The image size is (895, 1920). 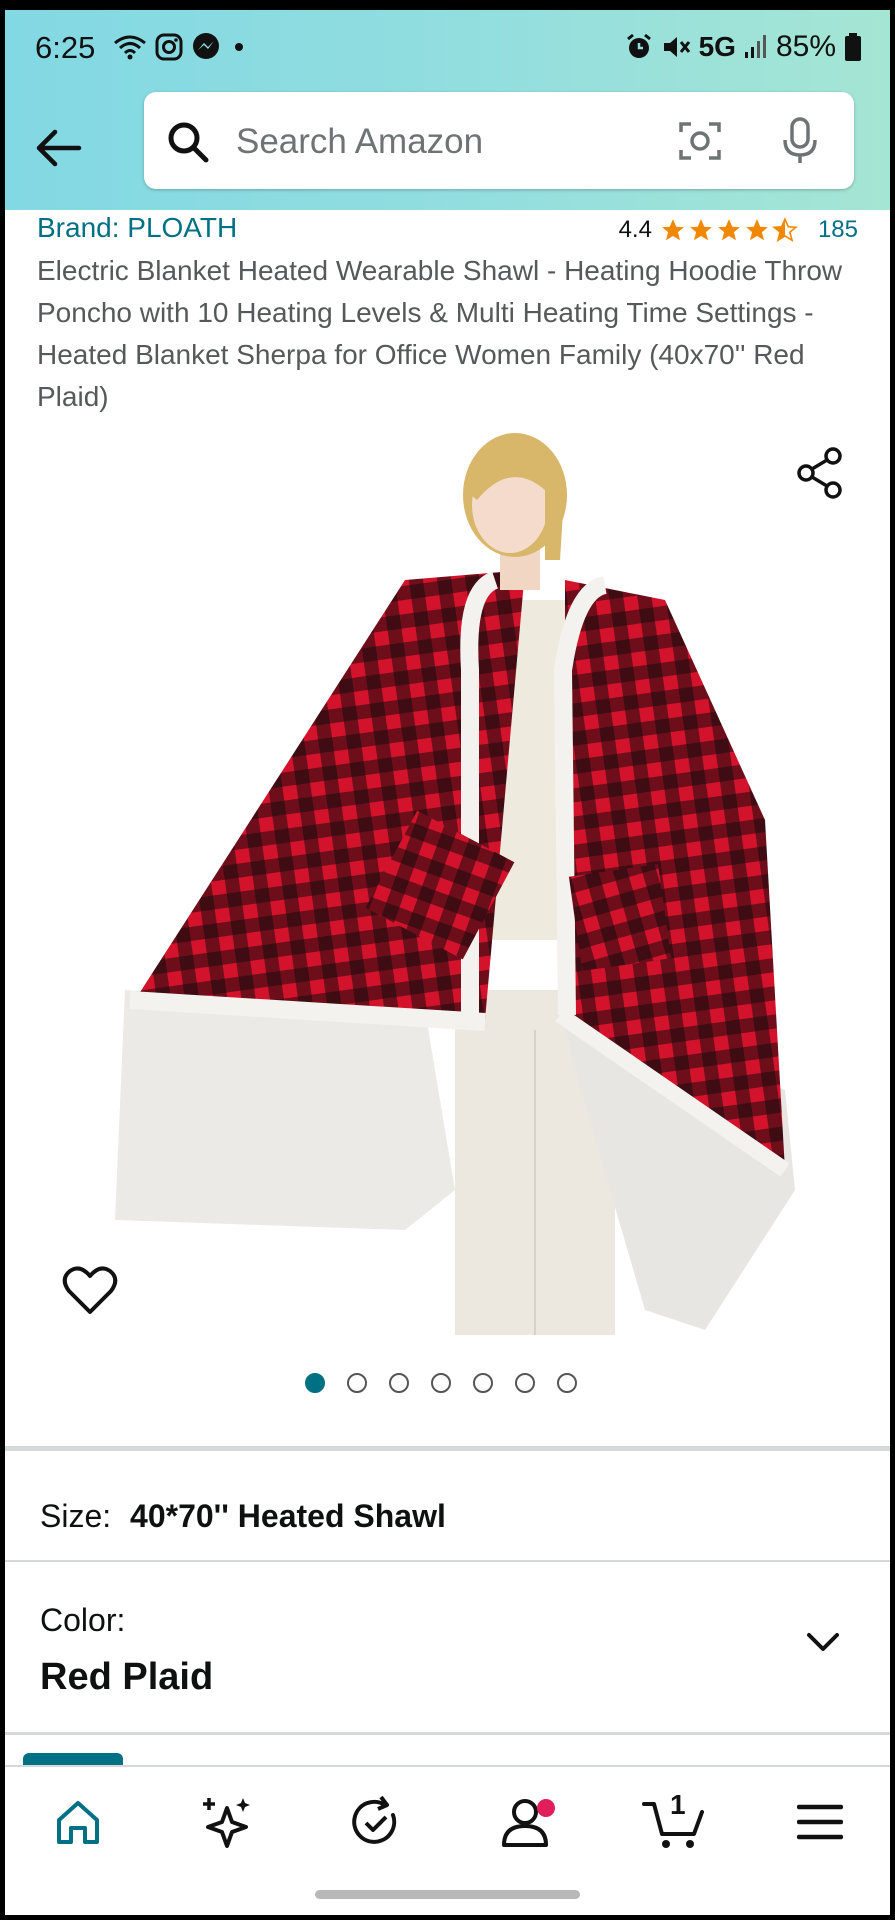 What do you see at coordinates (853, 47) in the screenshot?
I see `battery-icon` at bounding box center [853, 47].